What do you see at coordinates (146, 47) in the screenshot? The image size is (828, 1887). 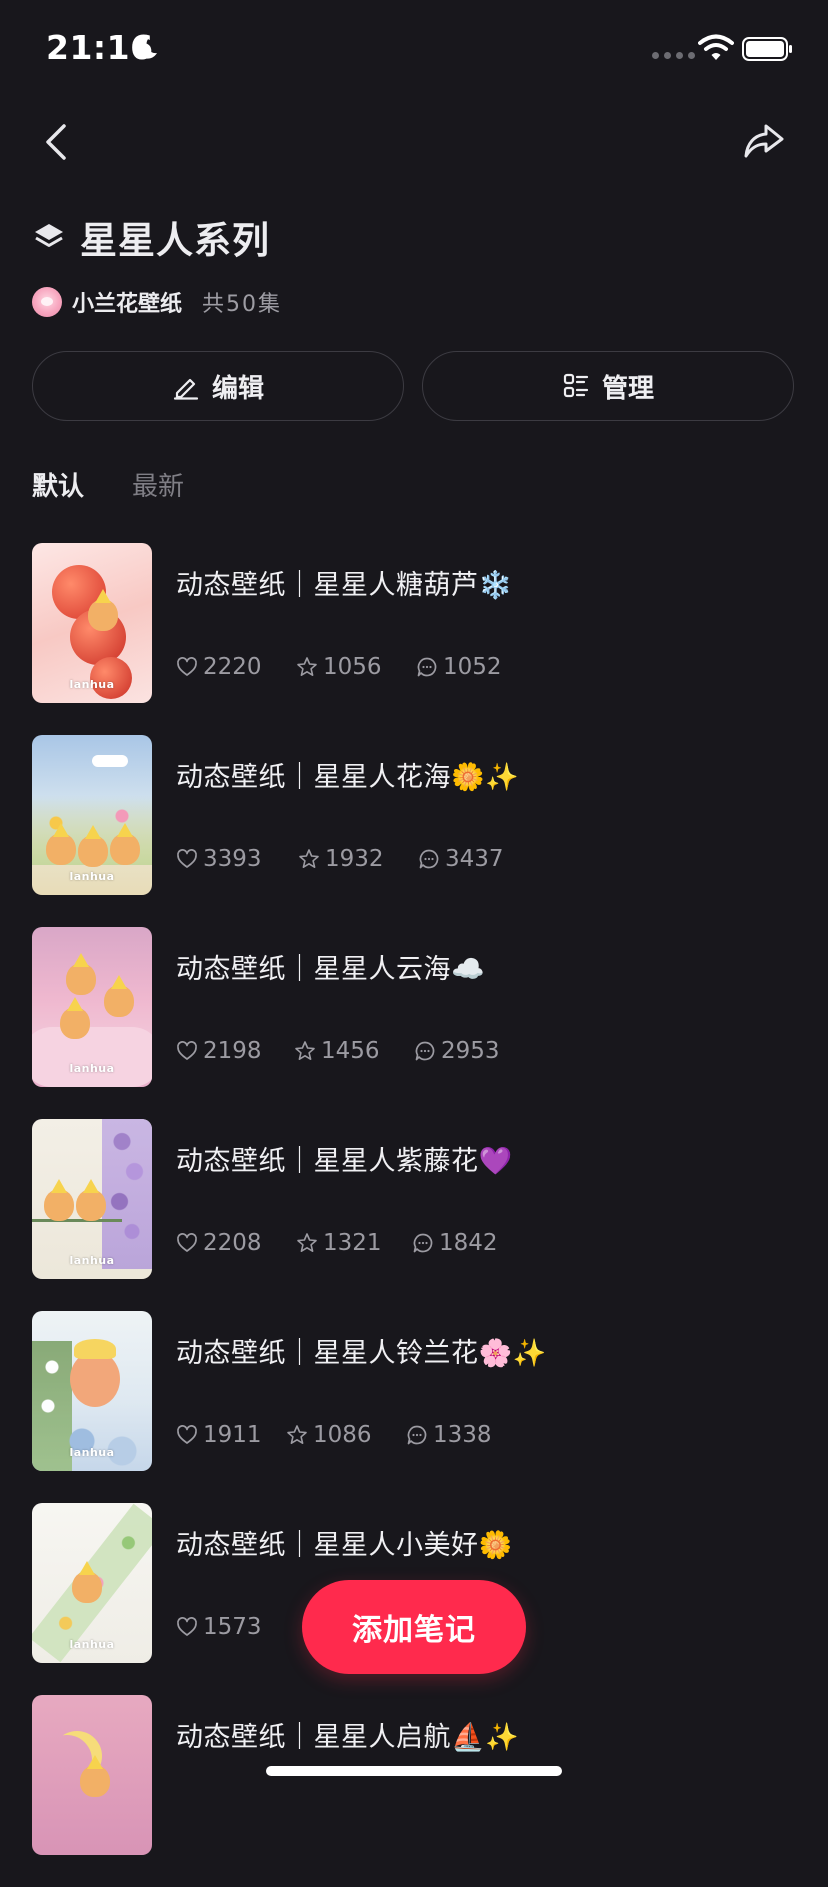 I see `moon-icon` at bounding box center [146, 47].